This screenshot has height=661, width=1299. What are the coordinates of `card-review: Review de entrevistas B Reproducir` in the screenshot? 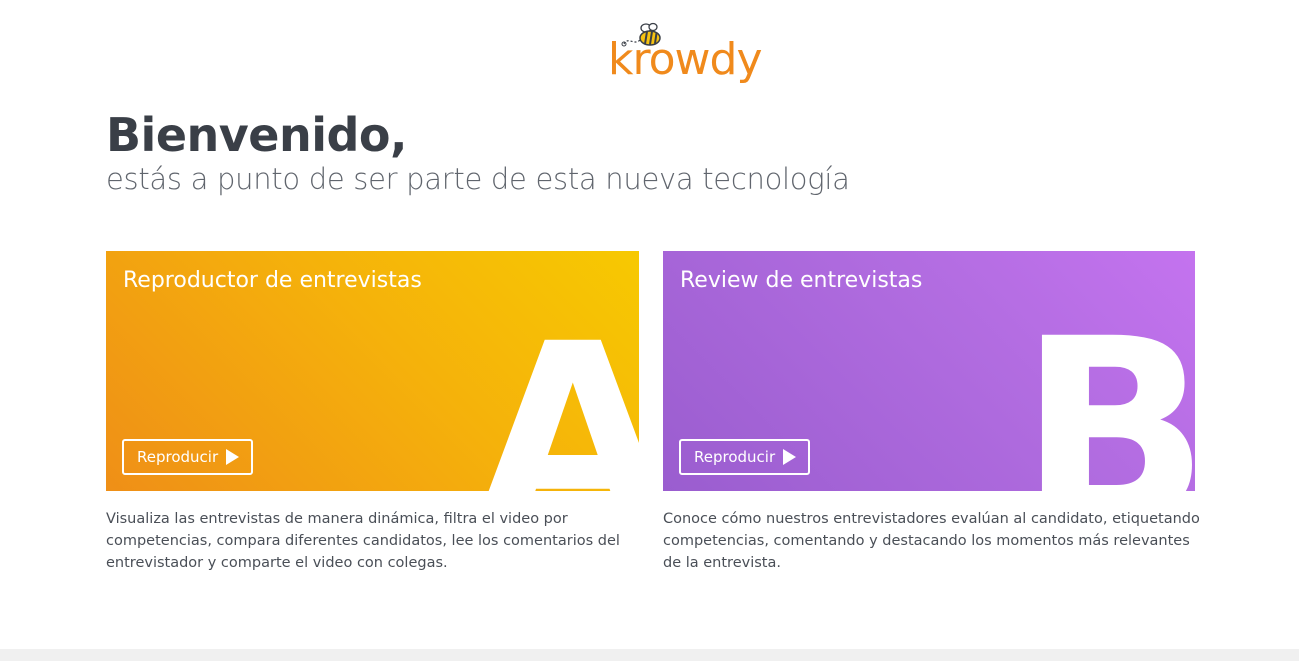 It's located at (929, 371).